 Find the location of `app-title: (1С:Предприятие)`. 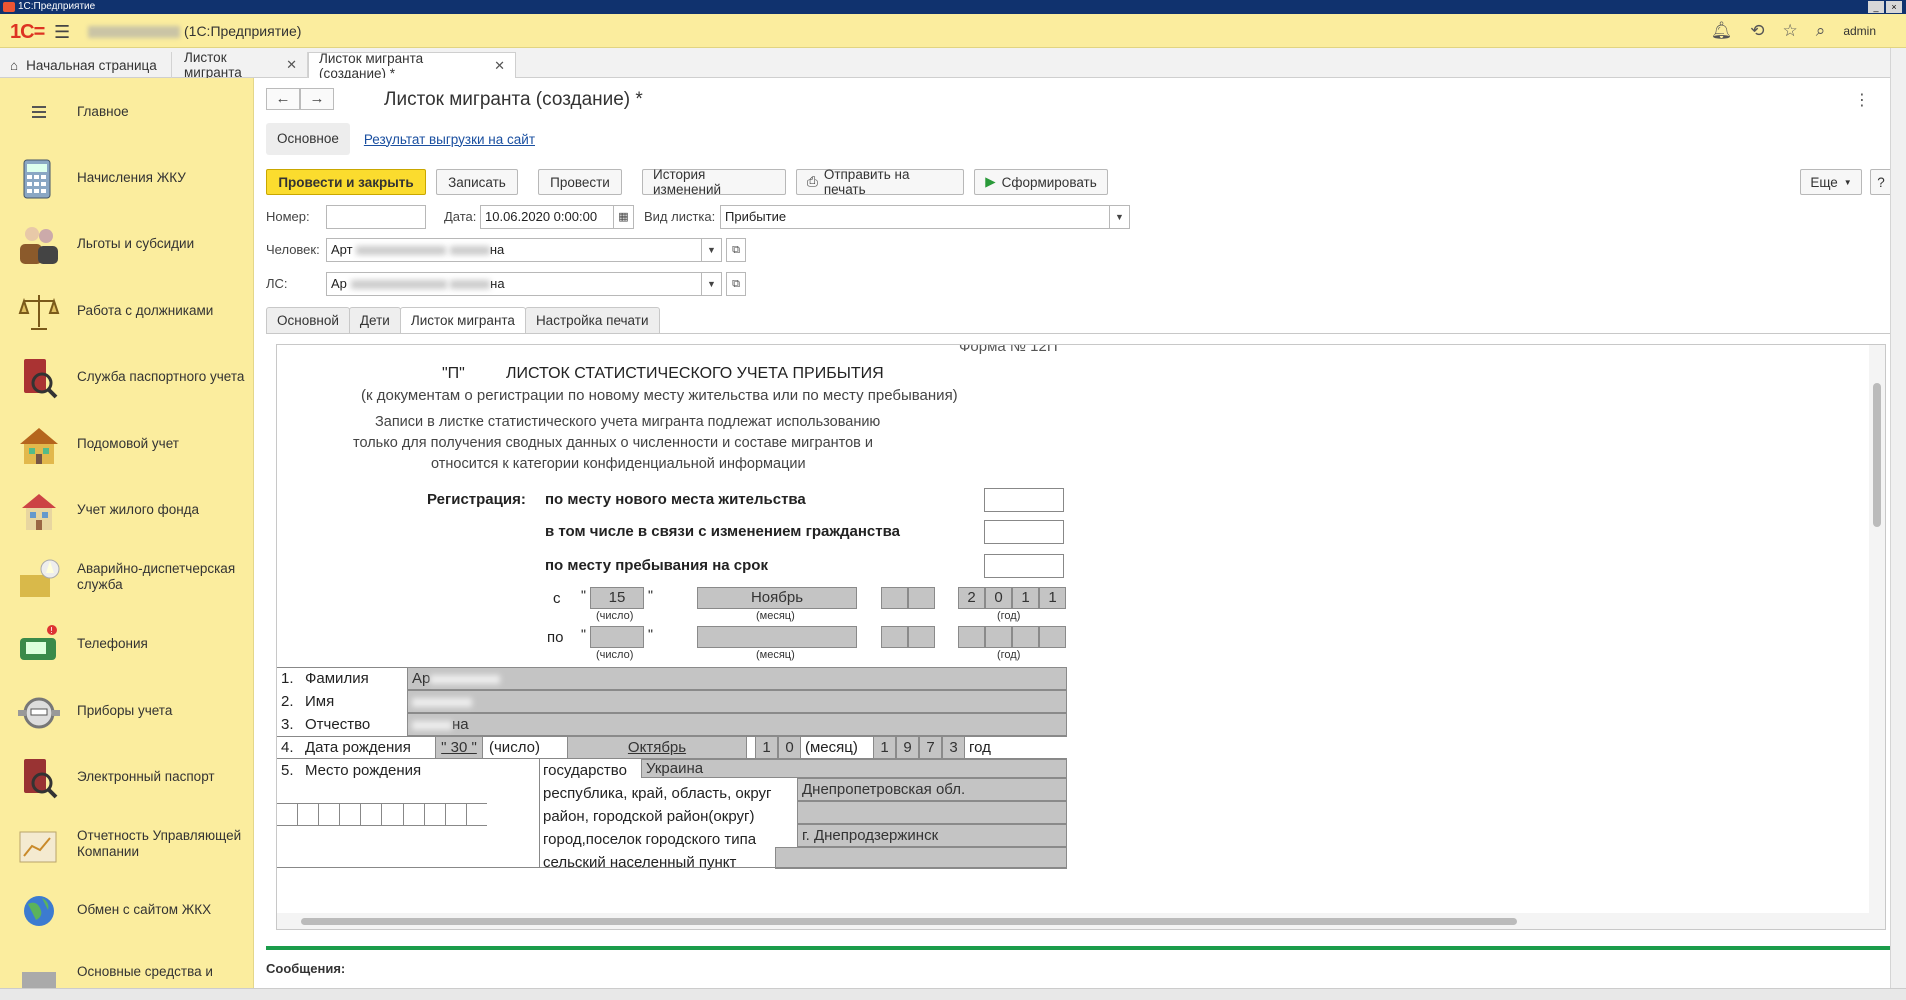

app-title: (1С:Предприятие) is located at coordinates (194, 31).